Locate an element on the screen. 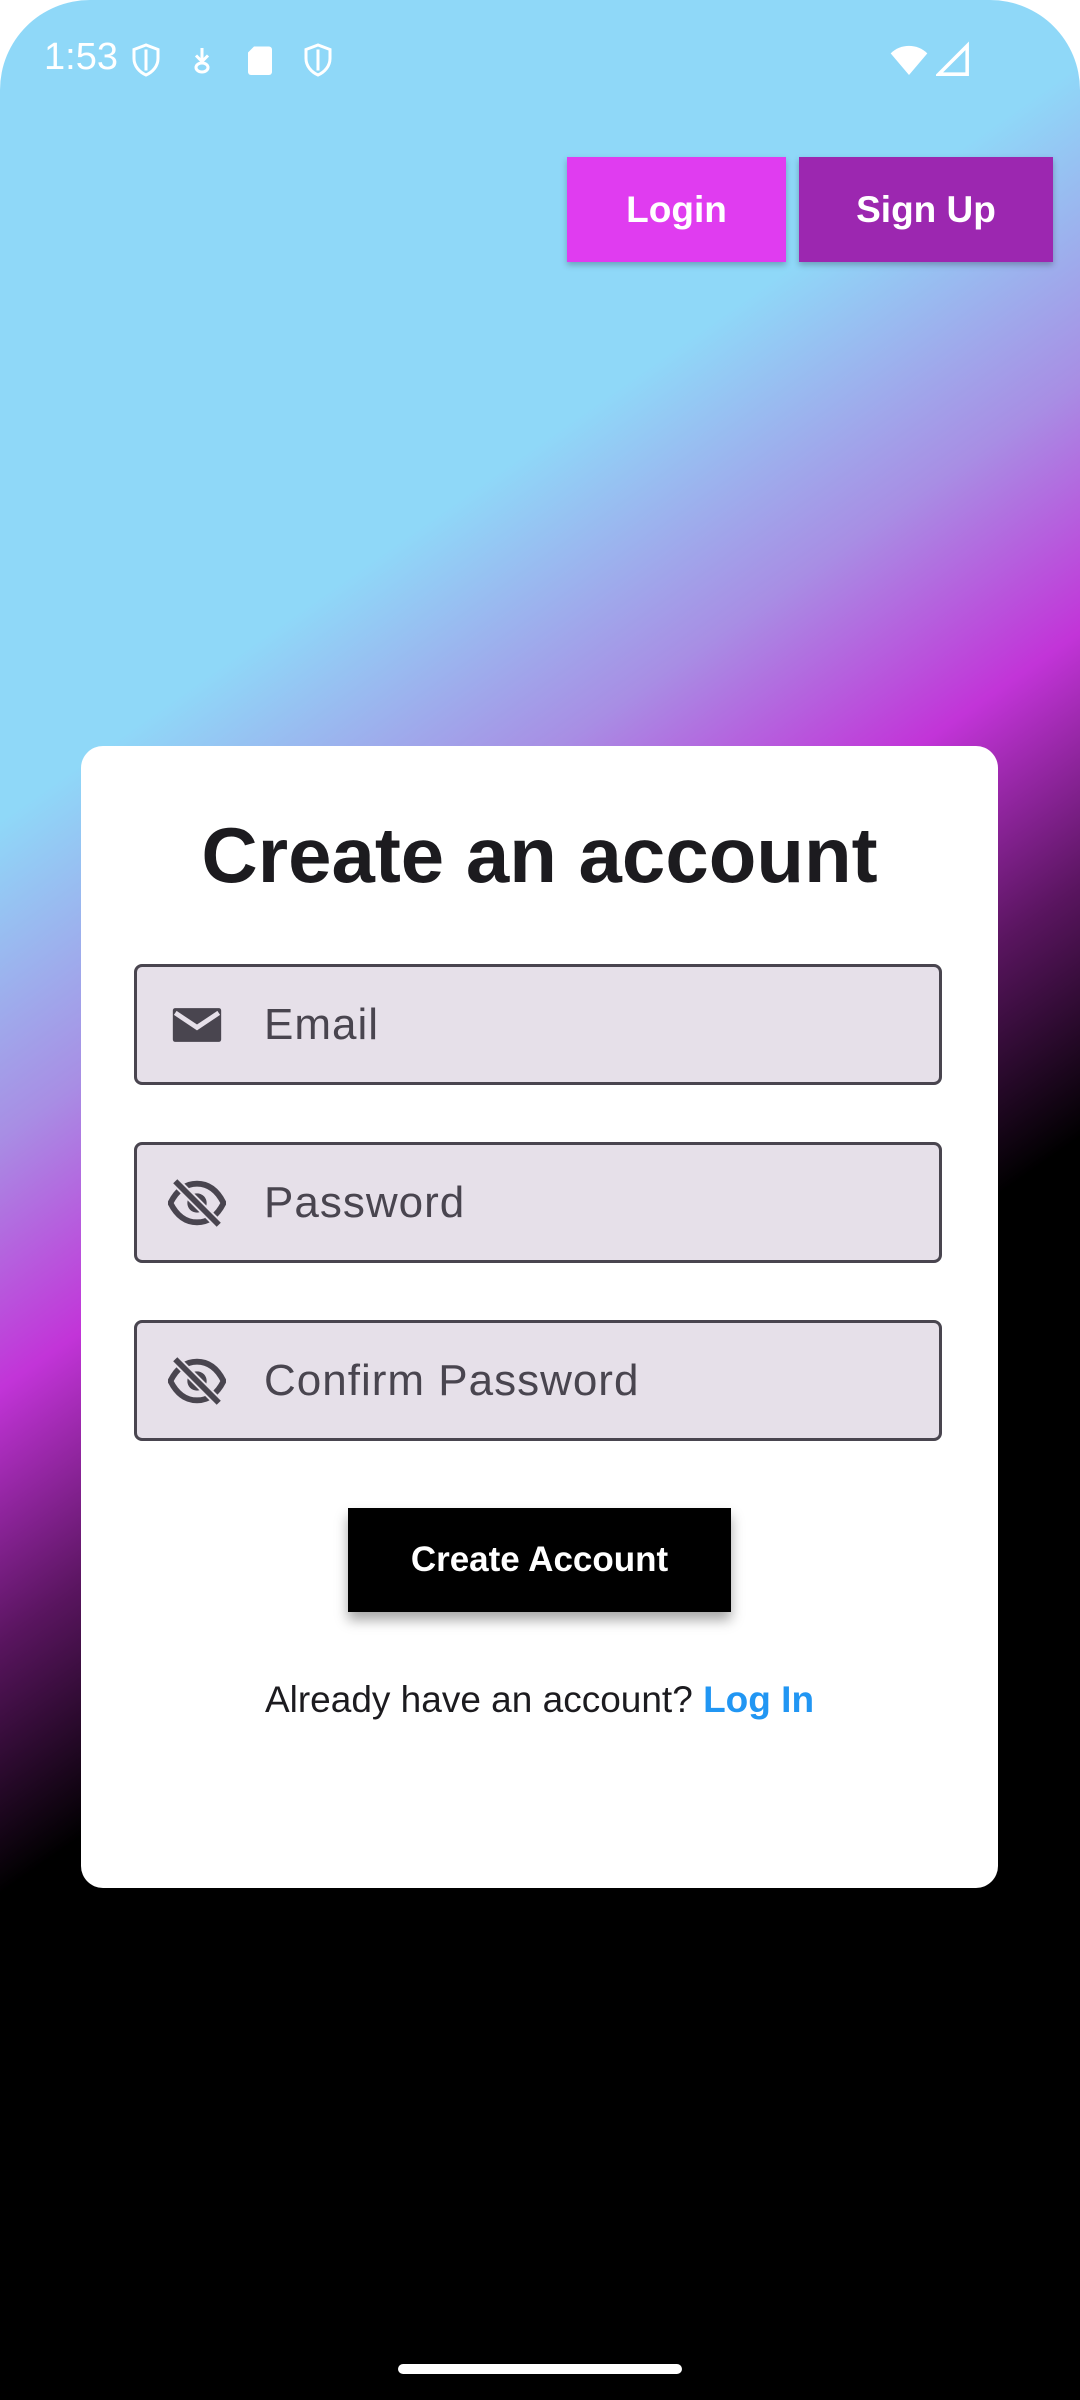 This screenshot has height=2400, width=1080. status-bar: 1:53 is located at coordinates (540, 60).